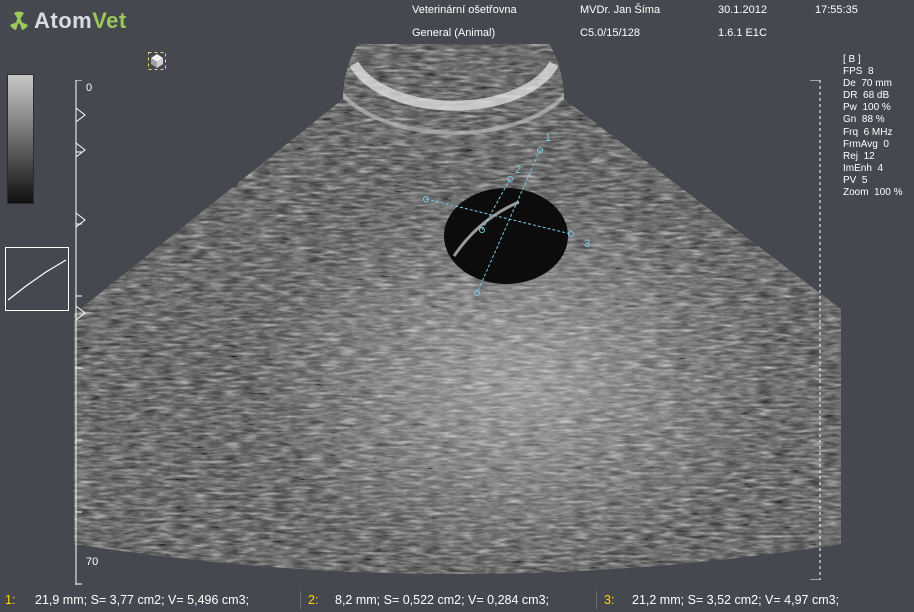  What do you see at coordinates (836, 10) in the screenshot?
I see `exam-time: 17:55:35` at bounding box center [836, 10].